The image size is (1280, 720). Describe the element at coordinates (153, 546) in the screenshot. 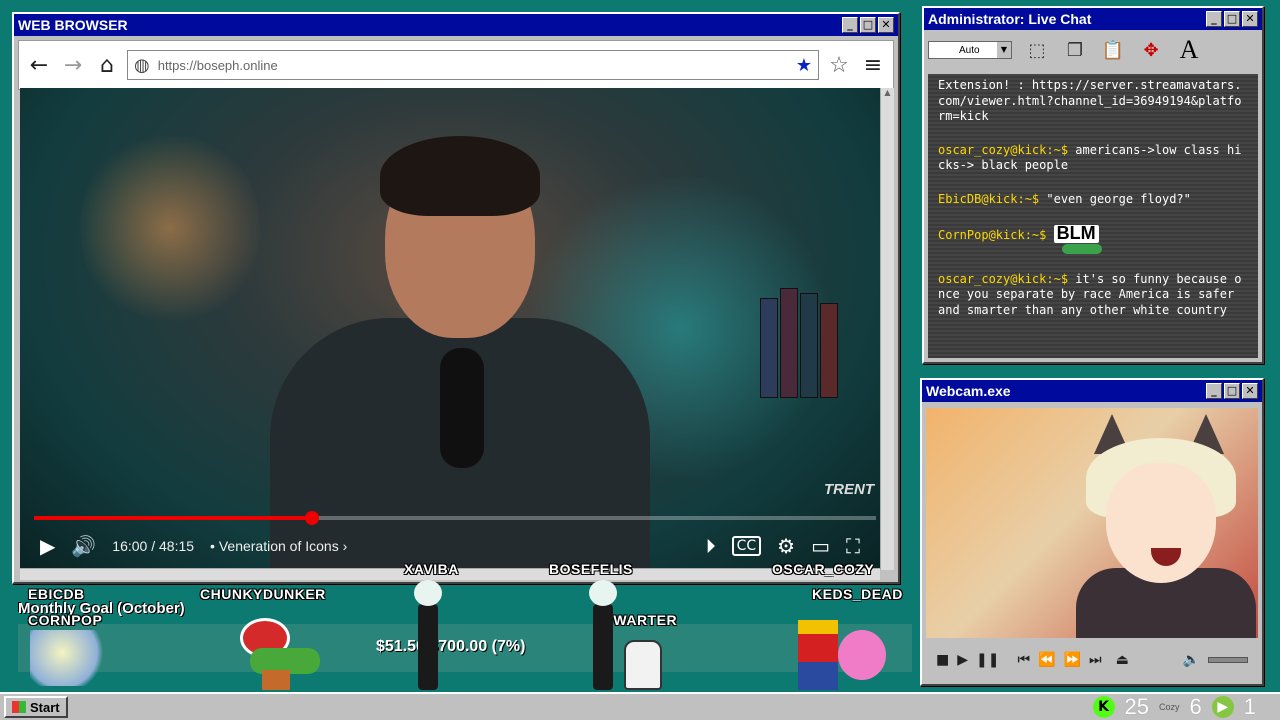

I see `video-time: 16:00 / 48:15` at that location.